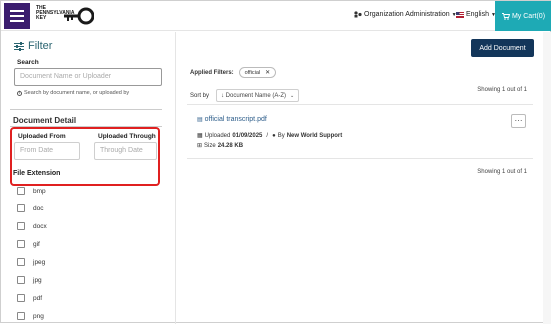 Image resolution: width=551 pixels, height=324 pixels. I want to click on document-name: official transcript.pdf, so click(235, 119).